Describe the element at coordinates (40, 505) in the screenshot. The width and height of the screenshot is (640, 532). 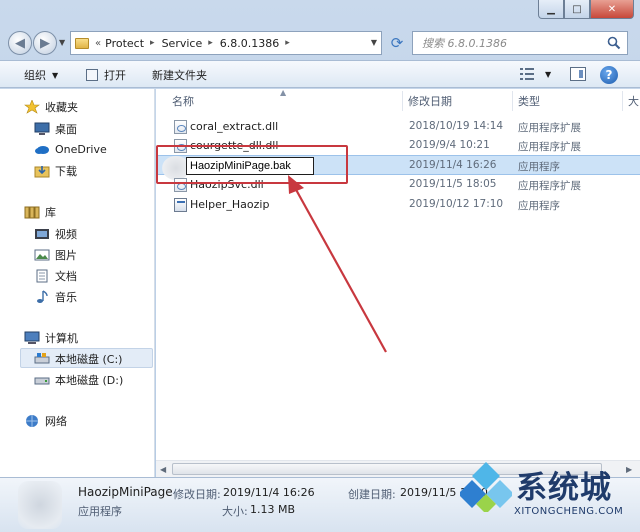
I see `file-thumbnail` at that location.